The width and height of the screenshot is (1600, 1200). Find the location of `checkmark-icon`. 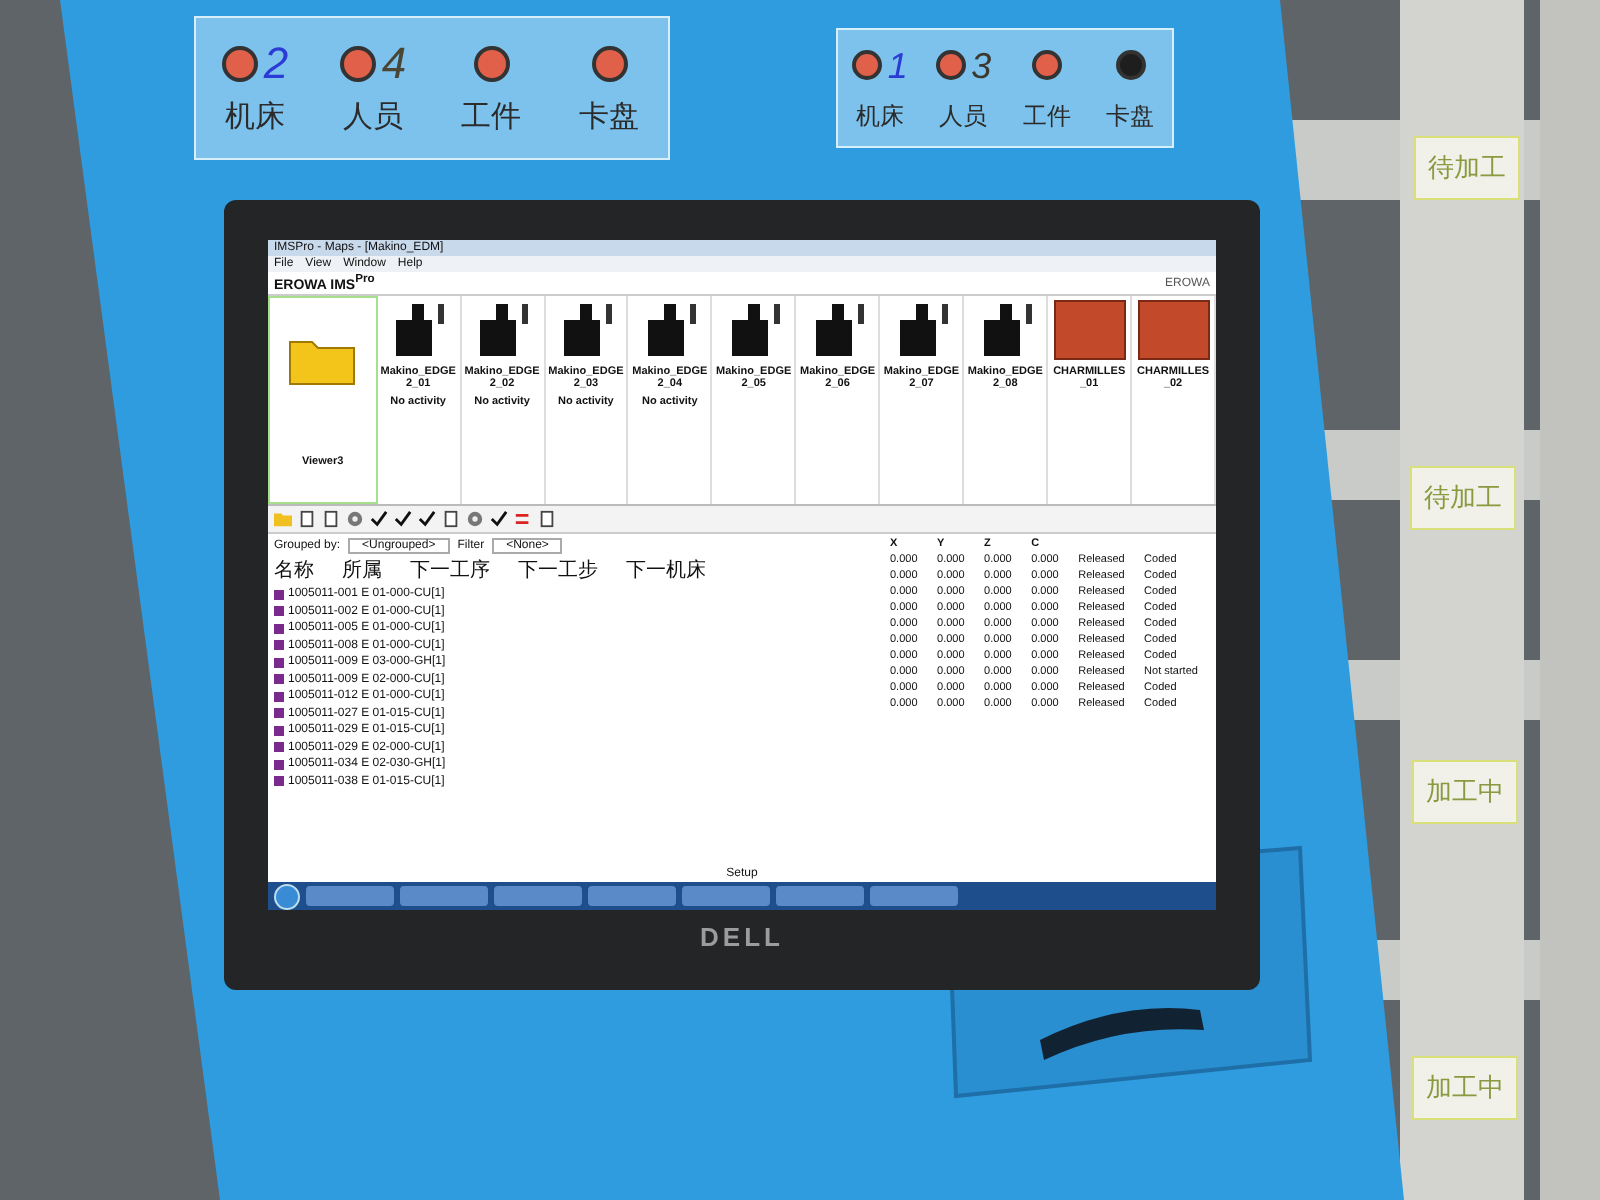

checkmark-icon is located at coordinates (499, 519).